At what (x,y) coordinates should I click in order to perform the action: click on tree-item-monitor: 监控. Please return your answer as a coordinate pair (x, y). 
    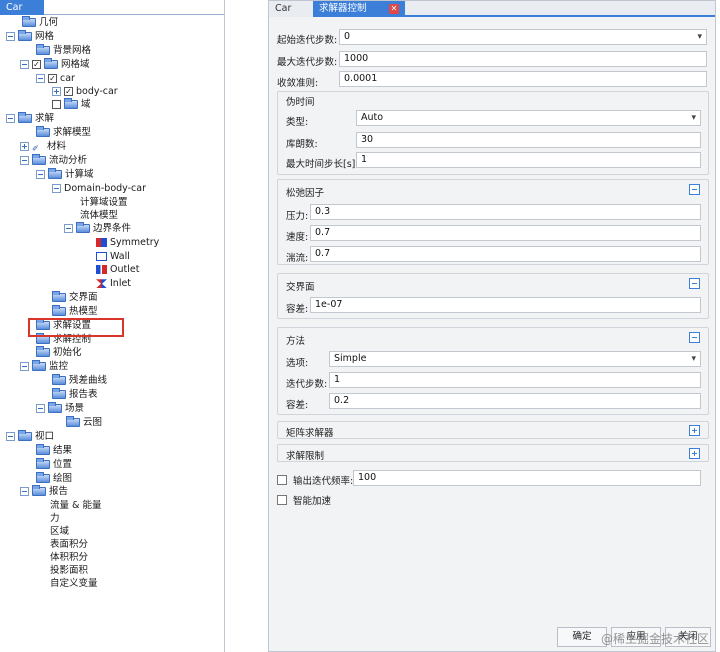
    Looking at the image, I should click on (44, 367).